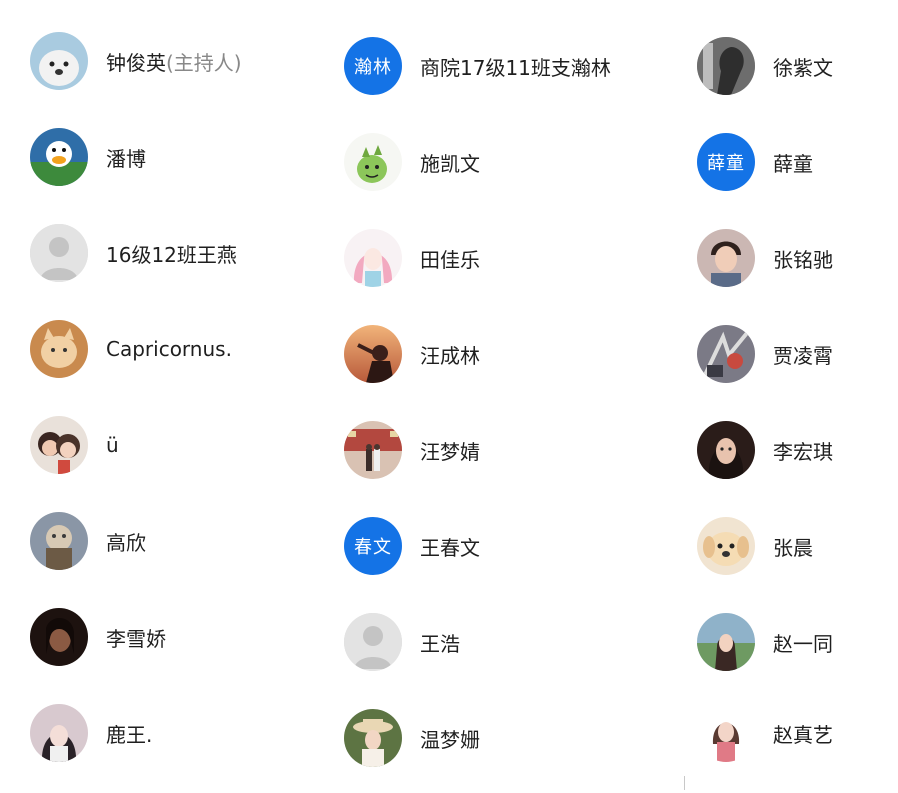  I want to click on boy-portrait-photo-avatar, so click(726, 258).